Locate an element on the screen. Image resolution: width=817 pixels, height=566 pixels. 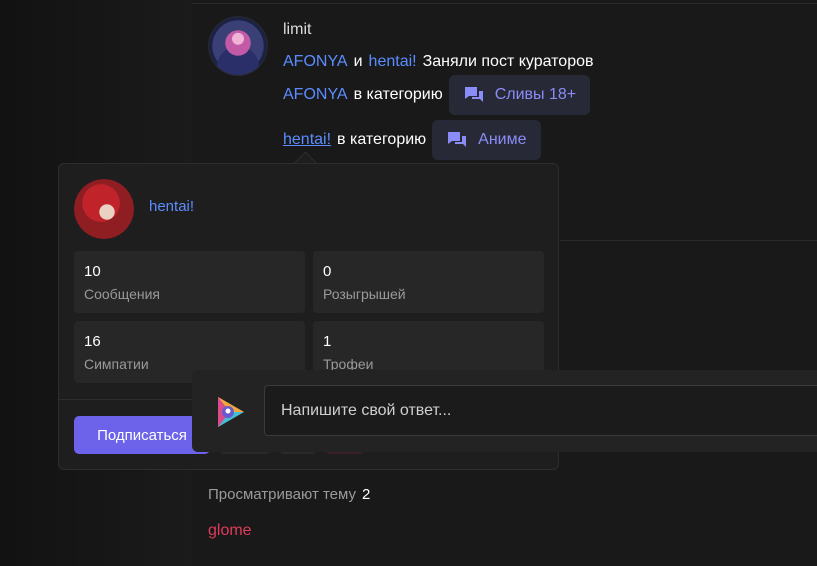
stat-label: Розыгрышей is located at coordinates (364, 294).